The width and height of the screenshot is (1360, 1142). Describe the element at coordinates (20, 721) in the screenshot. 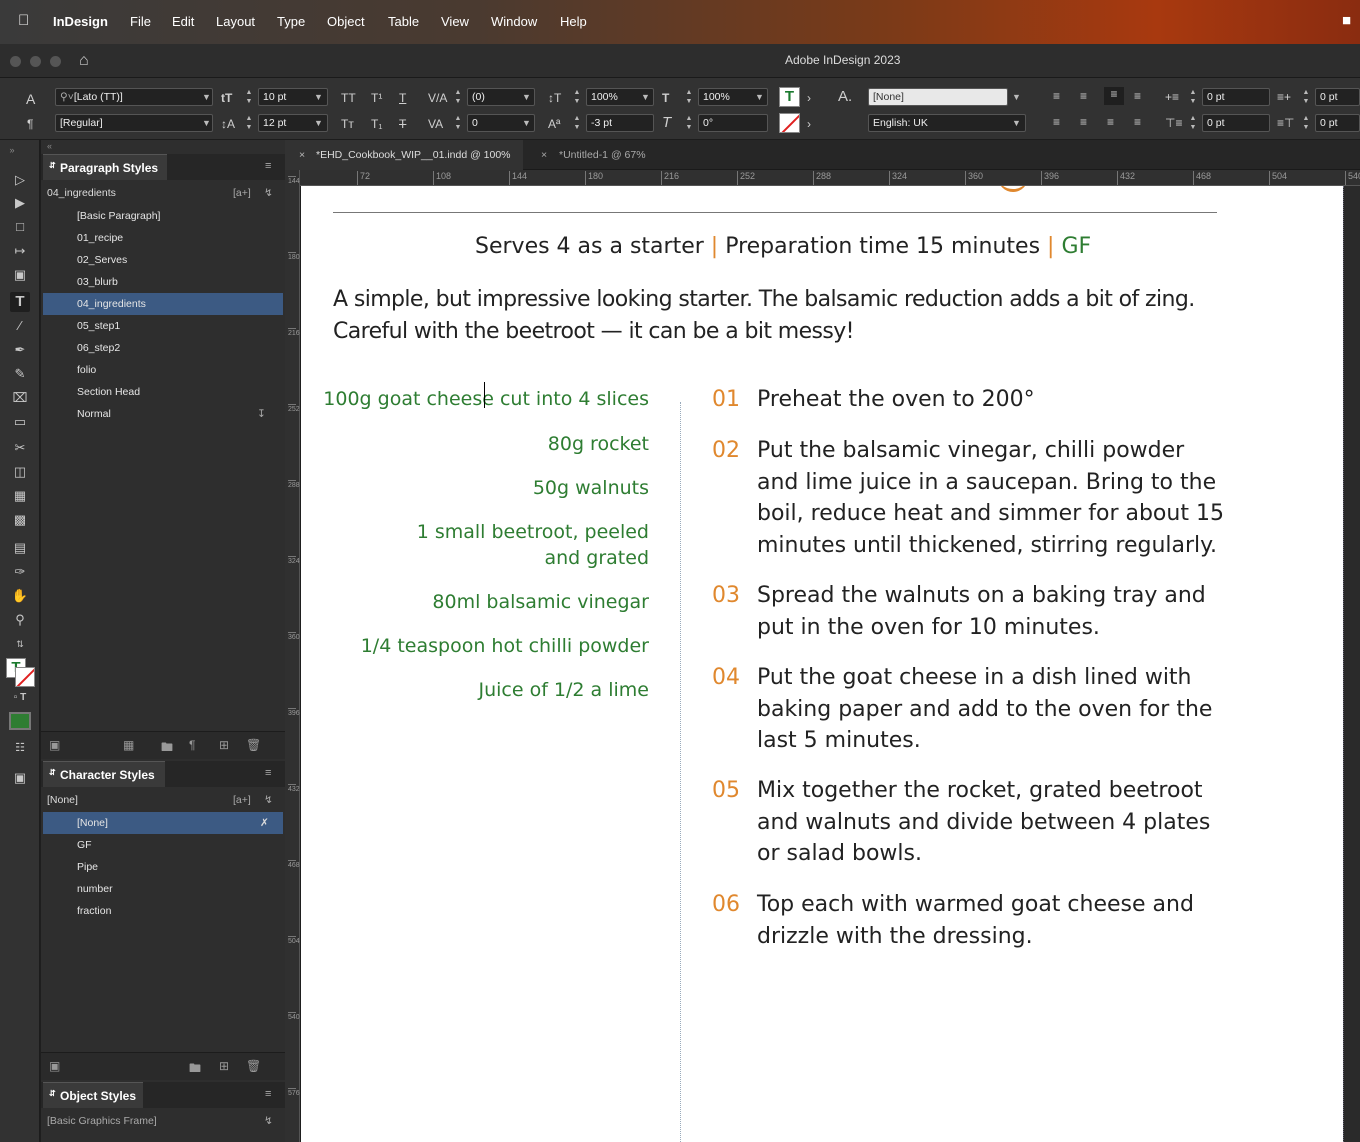

I see `apply-color-icon` at that location.